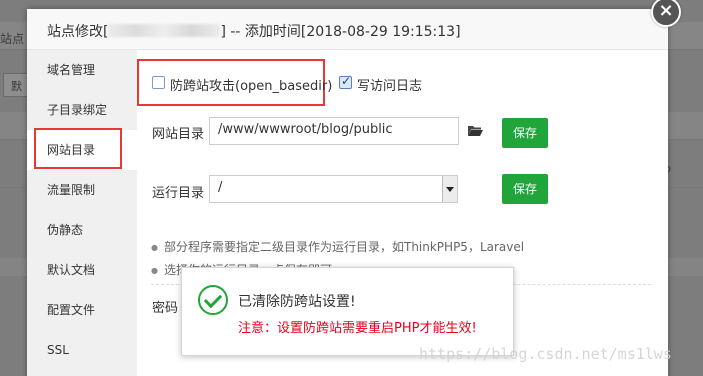 The image size is (703, 376). I want to click on dialog-header: 站点修改[ ] -- 添加时间[2018-08-29 19:15:13], so click(347, 29).